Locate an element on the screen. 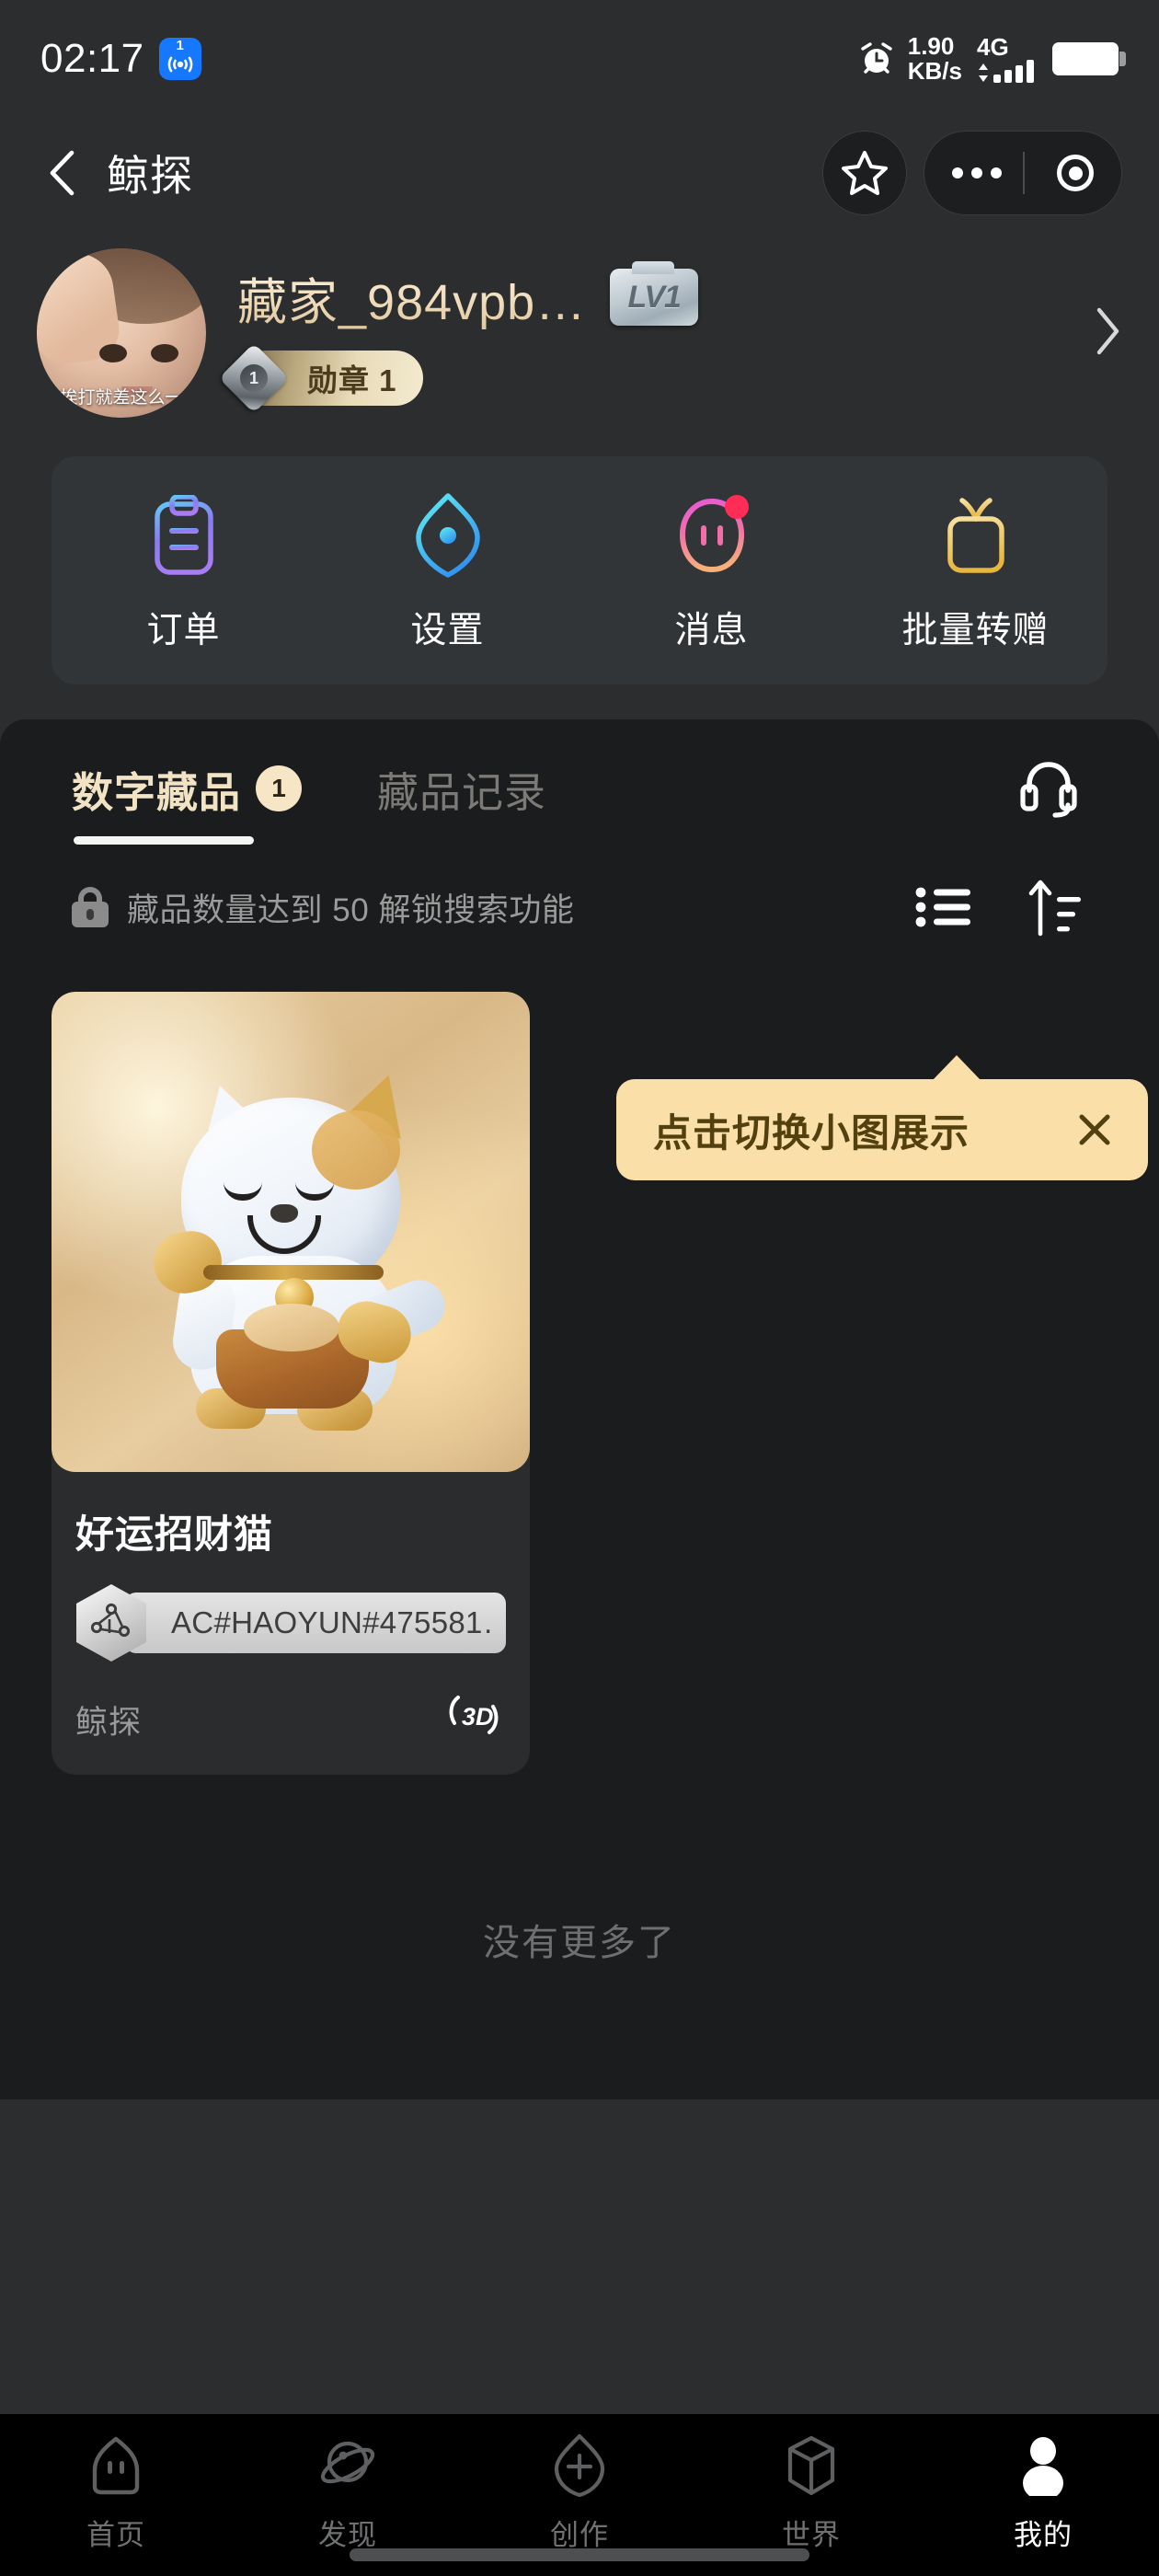 This screenshot has height=2576, width=1159. svg-text: 3D is located at coordinates (478, 1717).